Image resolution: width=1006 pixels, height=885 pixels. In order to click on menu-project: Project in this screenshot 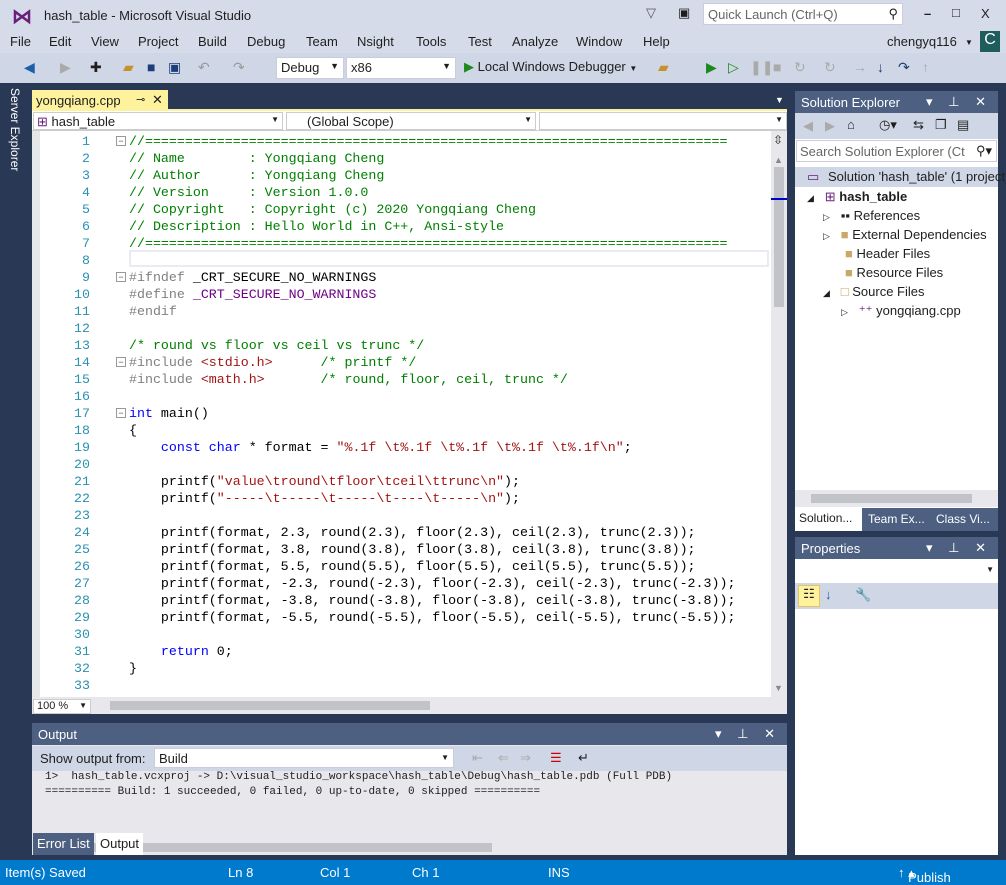, I will do `click(158, 41)`.